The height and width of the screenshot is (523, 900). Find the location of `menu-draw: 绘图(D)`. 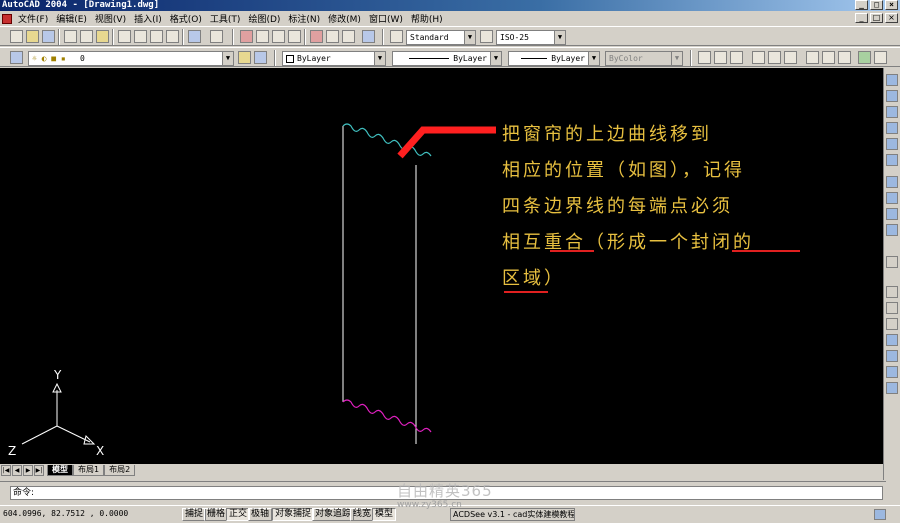

menu-draw: 绘图(D) is located at coordinates (264, 18).